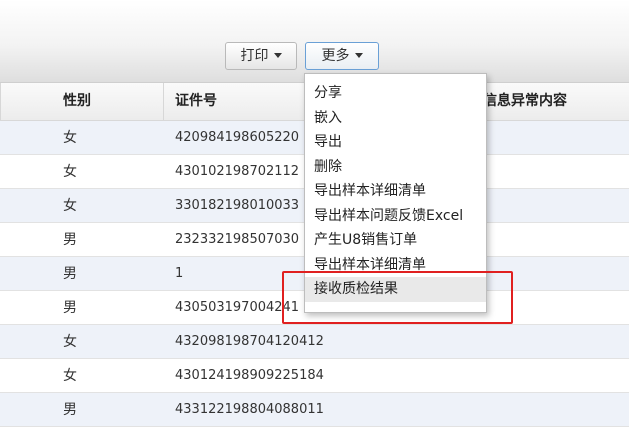  What do you see at coordinates (395, 142) in the screenshot?
I see `menu-item-export: 导出` at bounding box center [395, 142].